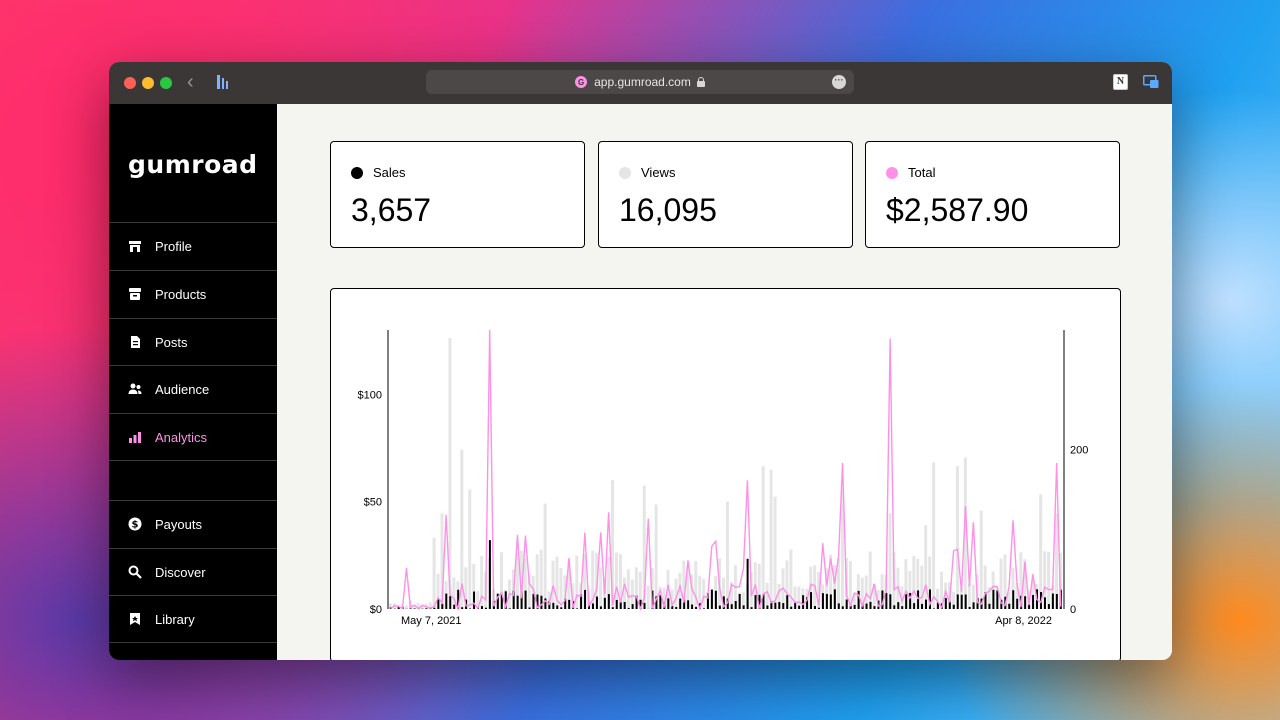 Image resolution: width=1280 pixels, height=720 pixels. What do you see at coordinates (135, 524) in the screenshot?
I see `dollar-circle-icon: $` at bounding box center [135, 524].